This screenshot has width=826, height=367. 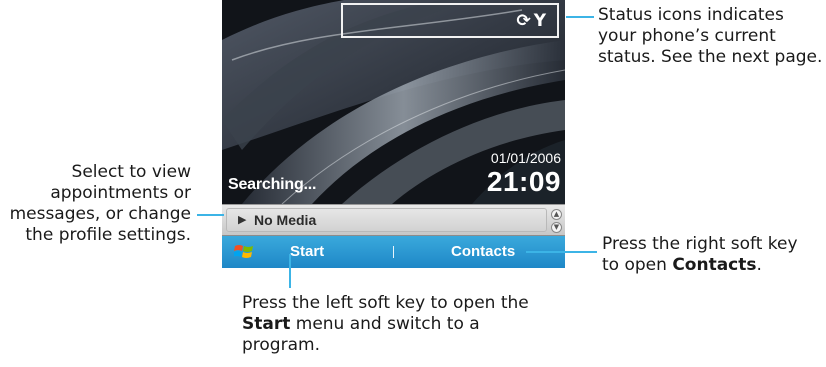 What do you see at coordinates (580, 17) in the screenshot?
I see `leader-status-horizontal` at bounding box center [580, 17].